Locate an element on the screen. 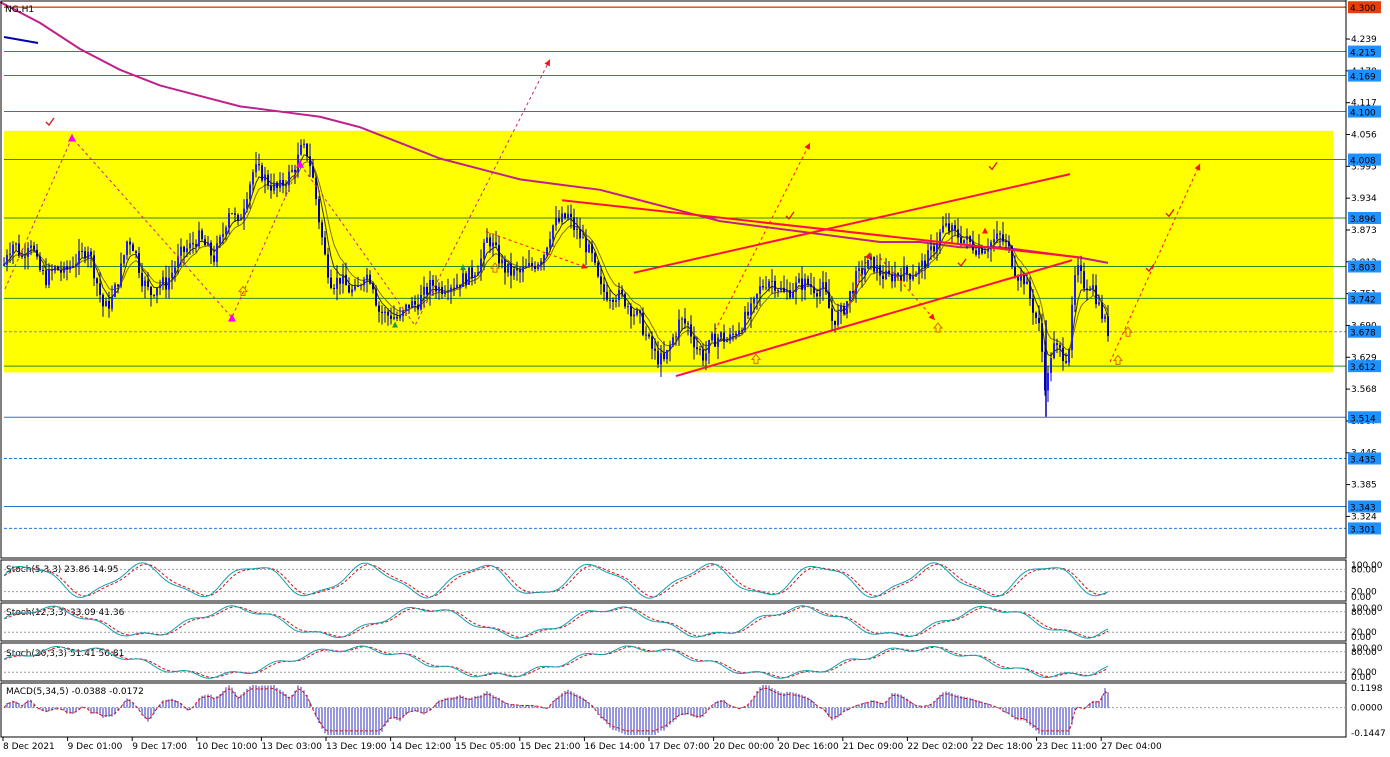  time-tick-label: 9 Dec 01:00 is located at coordinates (95, 747).